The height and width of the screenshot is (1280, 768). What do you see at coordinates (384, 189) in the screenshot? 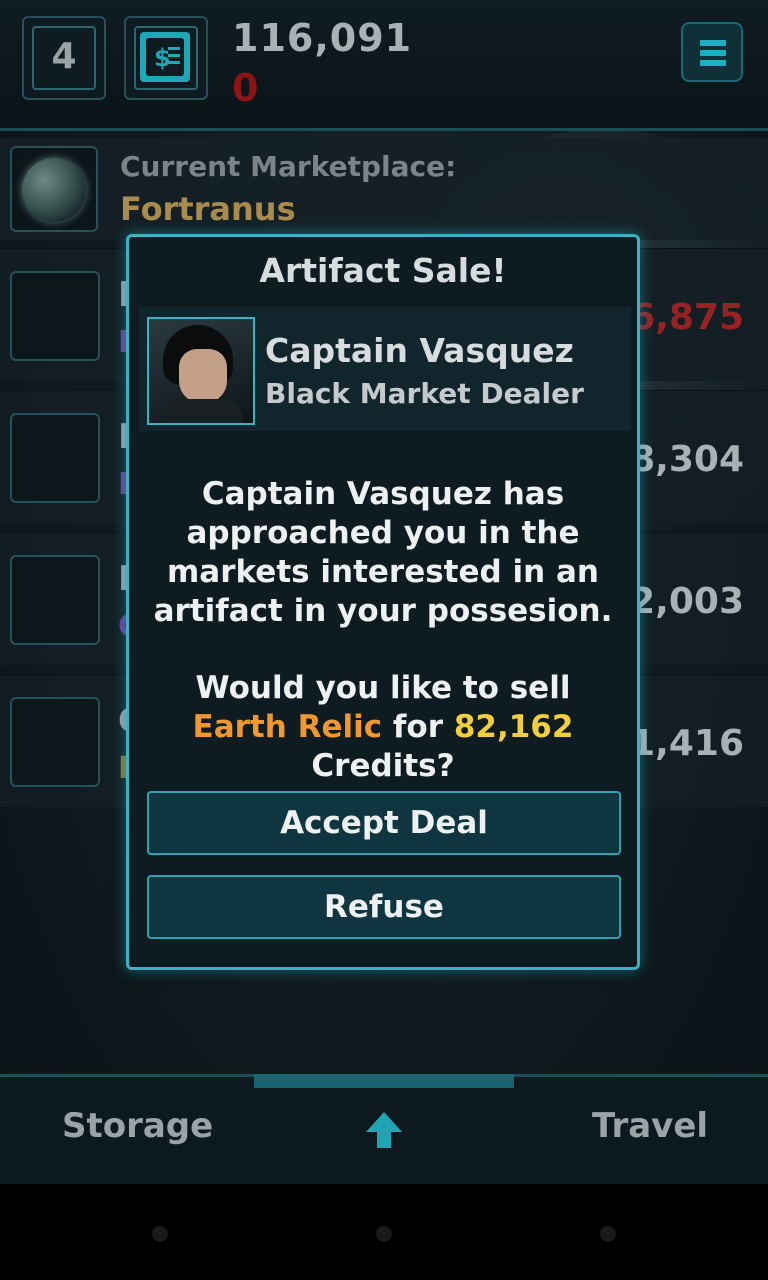
I see `marketplace-row: Current Marketplace: Fortranus` at bounding box center [384, 189].